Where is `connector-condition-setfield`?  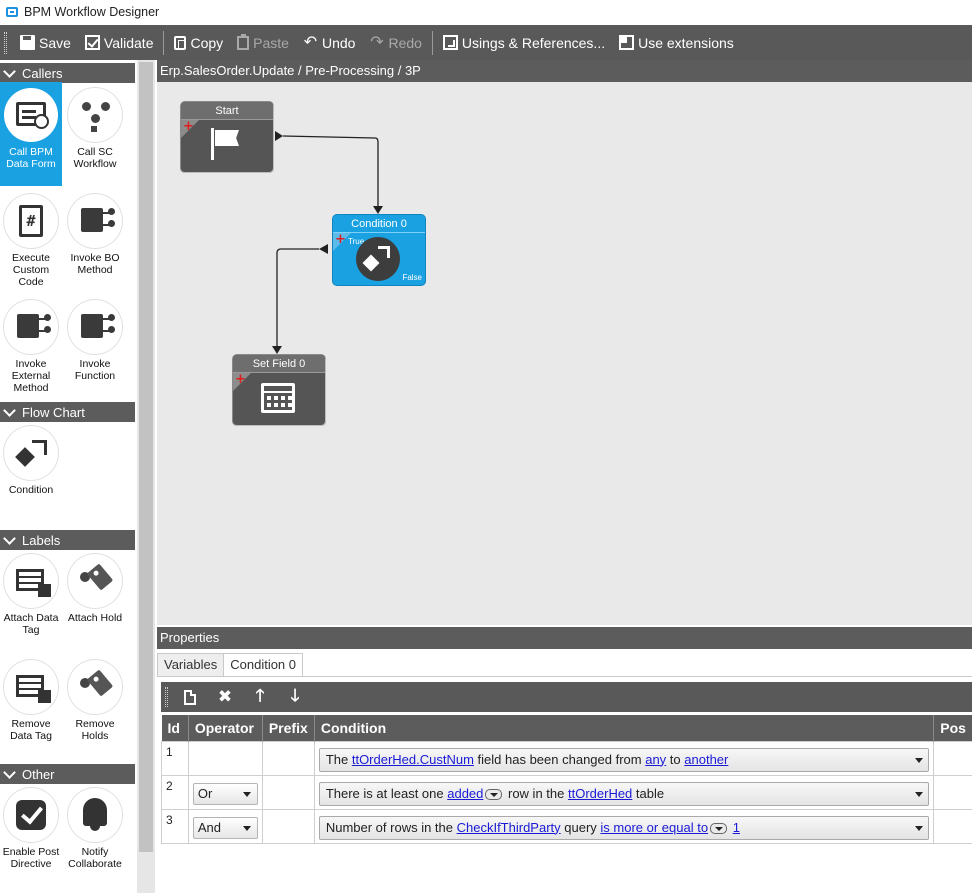 connector-condition-setfield is located at coordinates (297, 297).